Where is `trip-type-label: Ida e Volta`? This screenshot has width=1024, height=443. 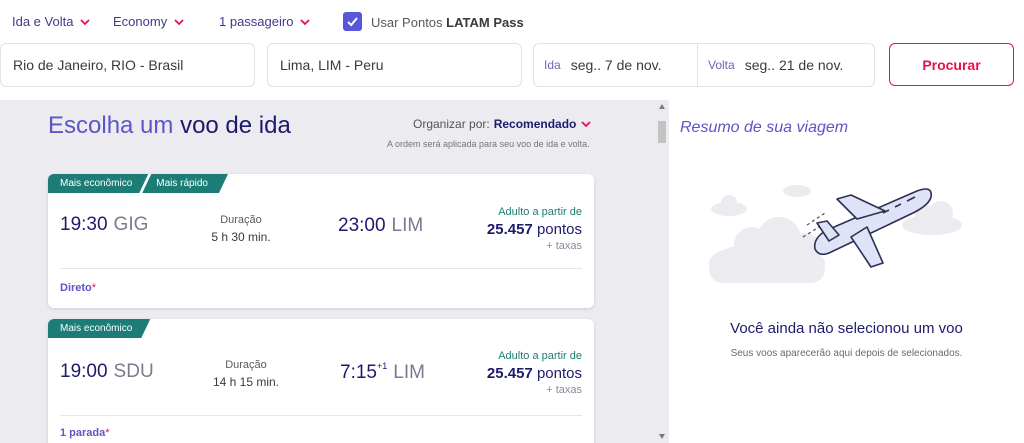 trip-type-label: Ida e Volta is located at coordinates (43, 21).